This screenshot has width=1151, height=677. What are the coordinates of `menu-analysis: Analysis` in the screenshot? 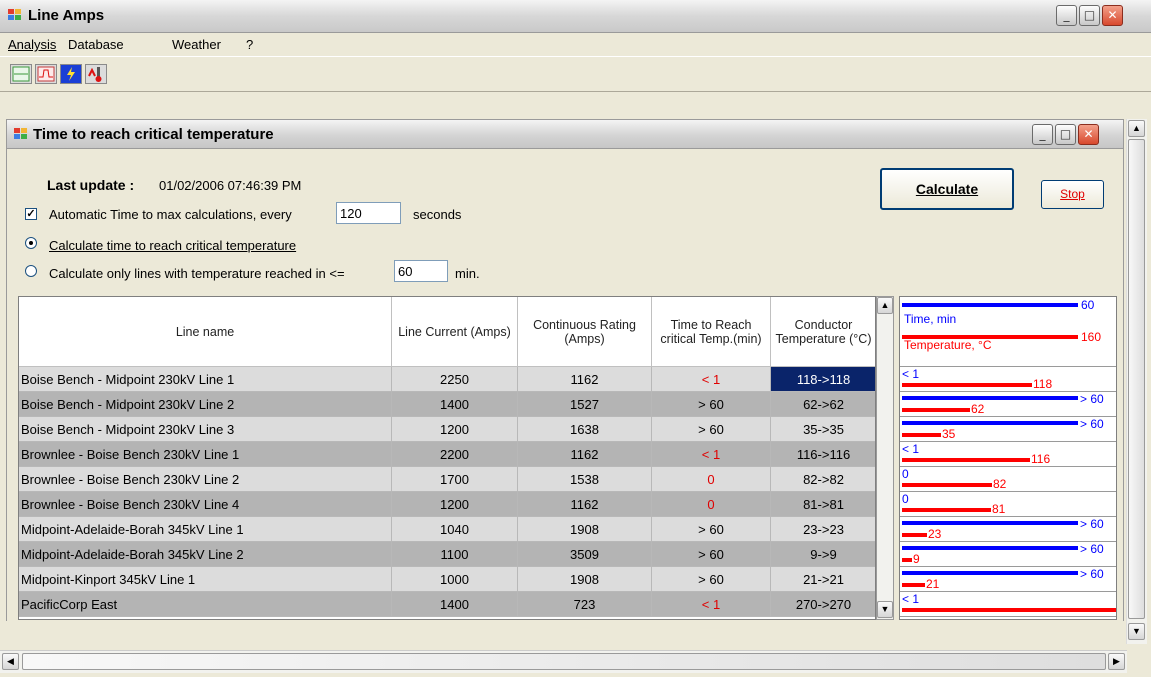 It's located at (32, 44).